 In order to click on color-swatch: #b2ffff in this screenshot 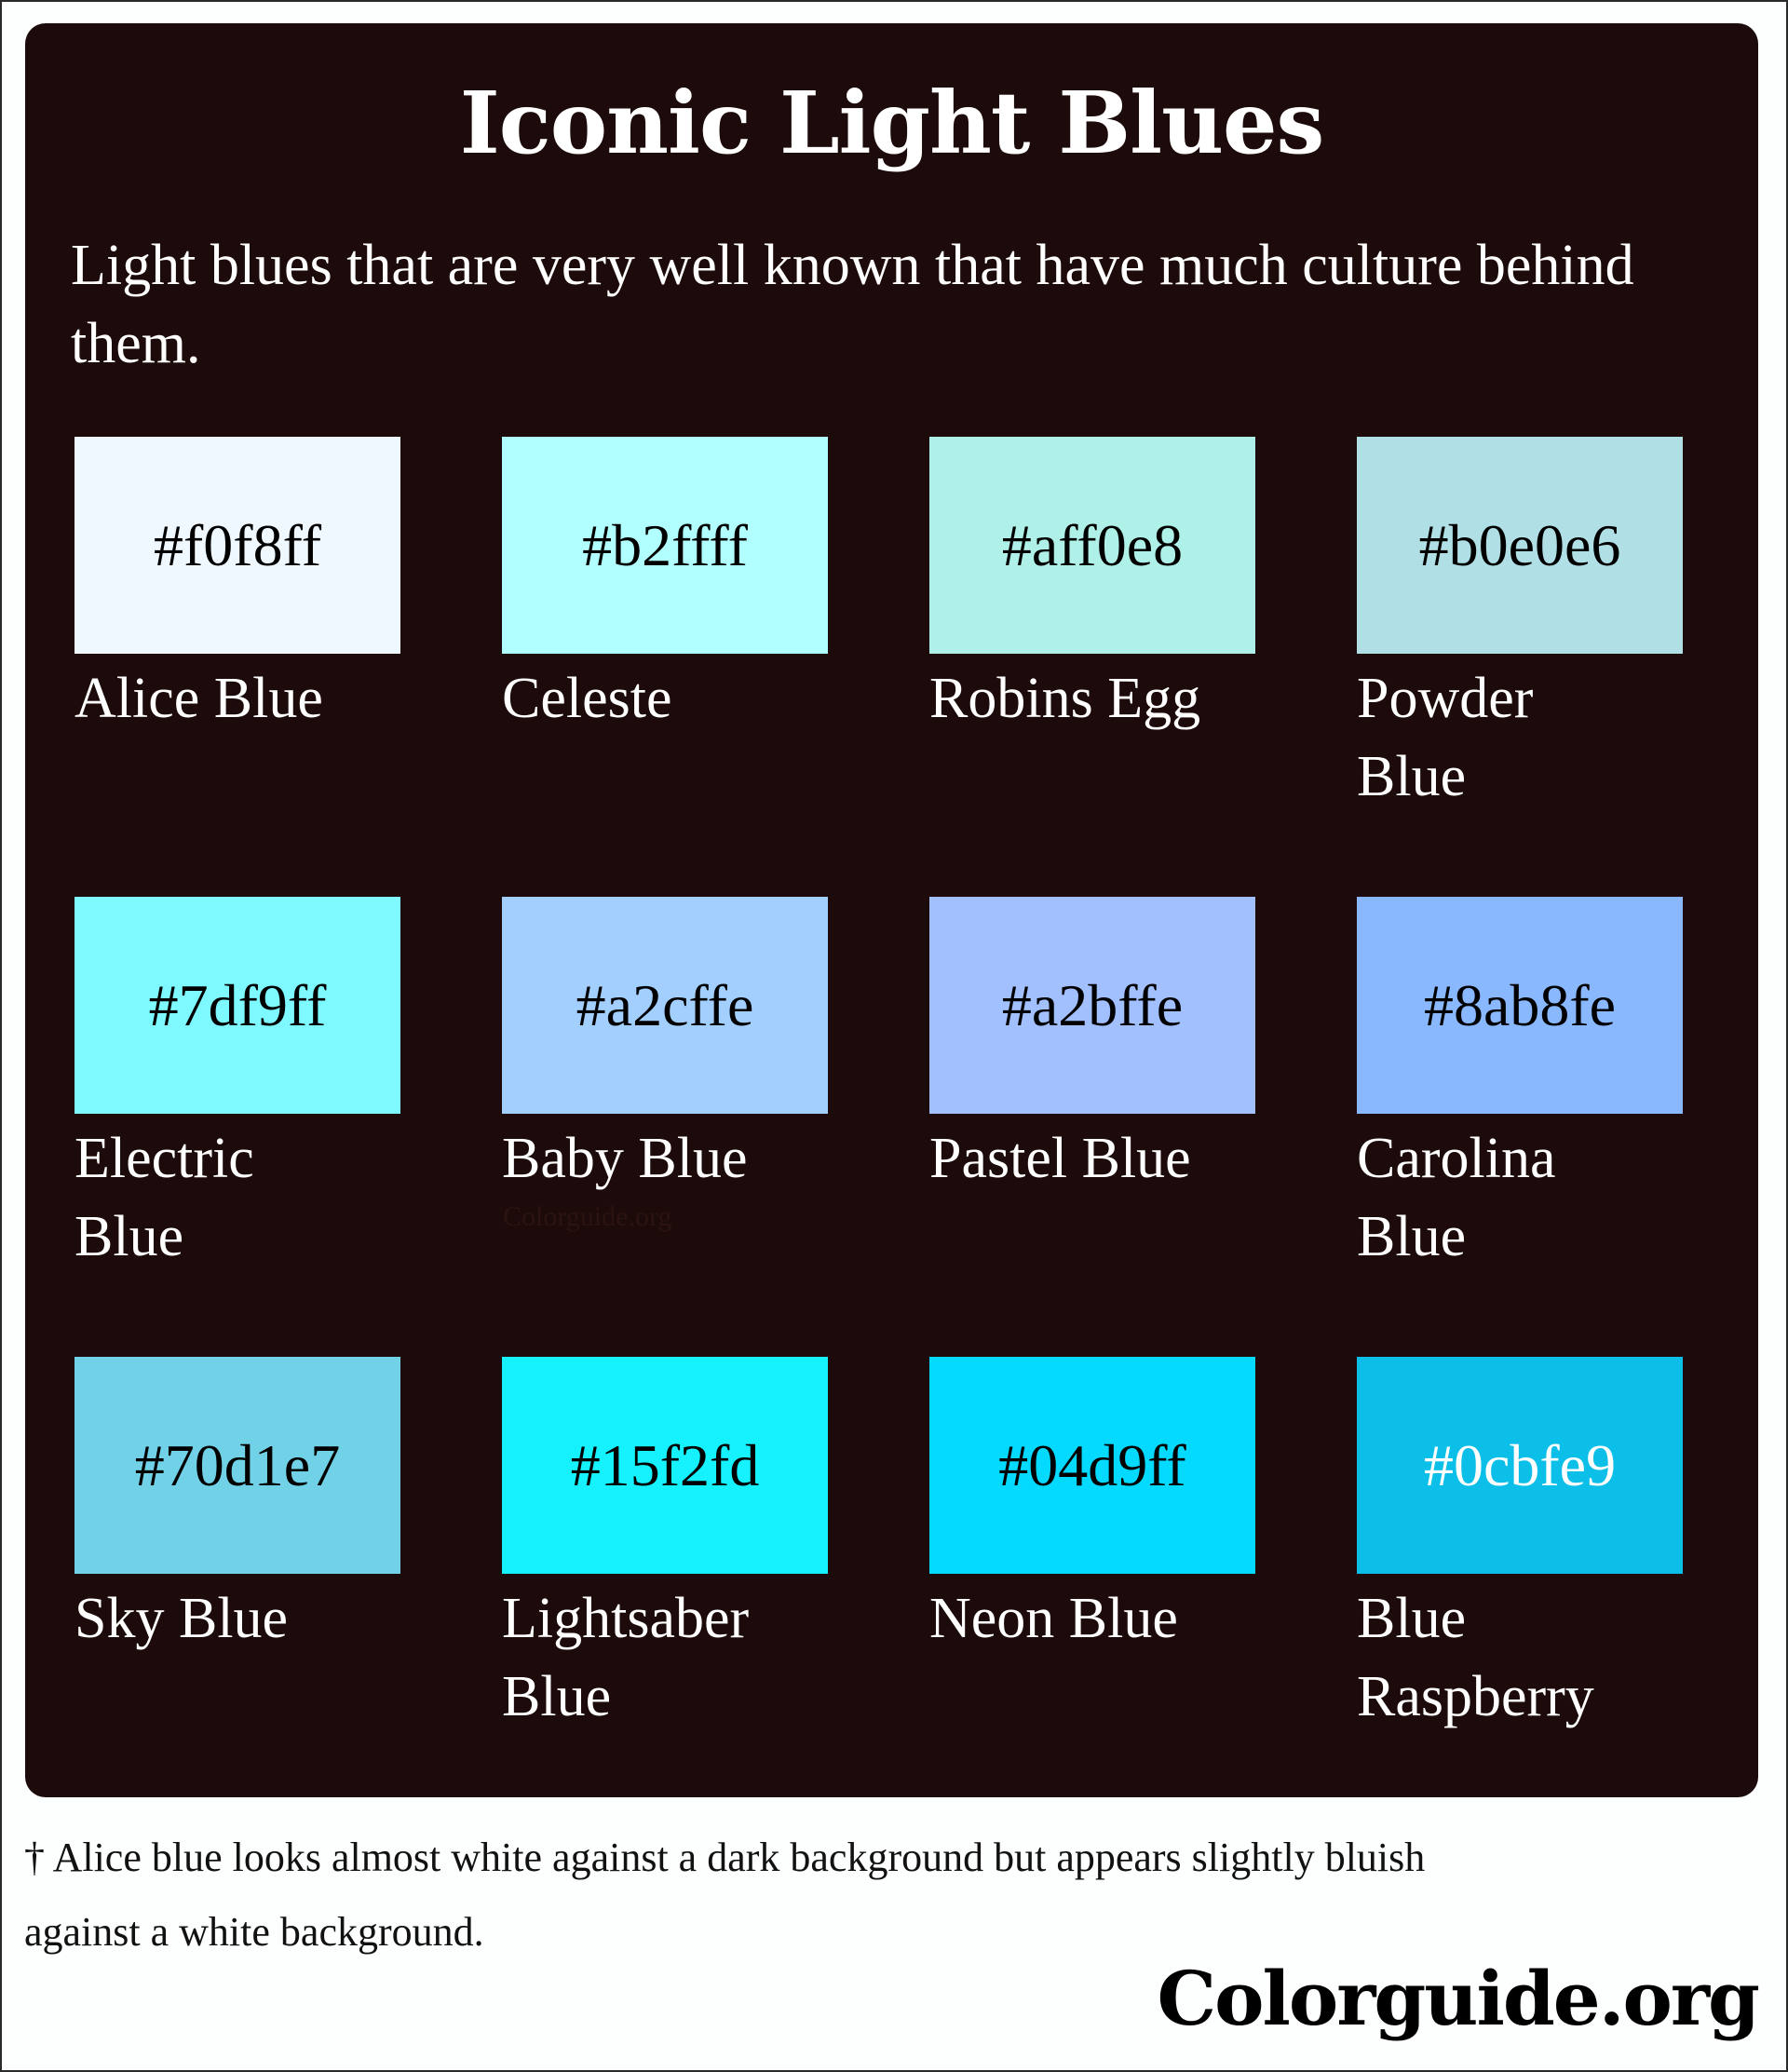, I will do `click(665, 545)`.